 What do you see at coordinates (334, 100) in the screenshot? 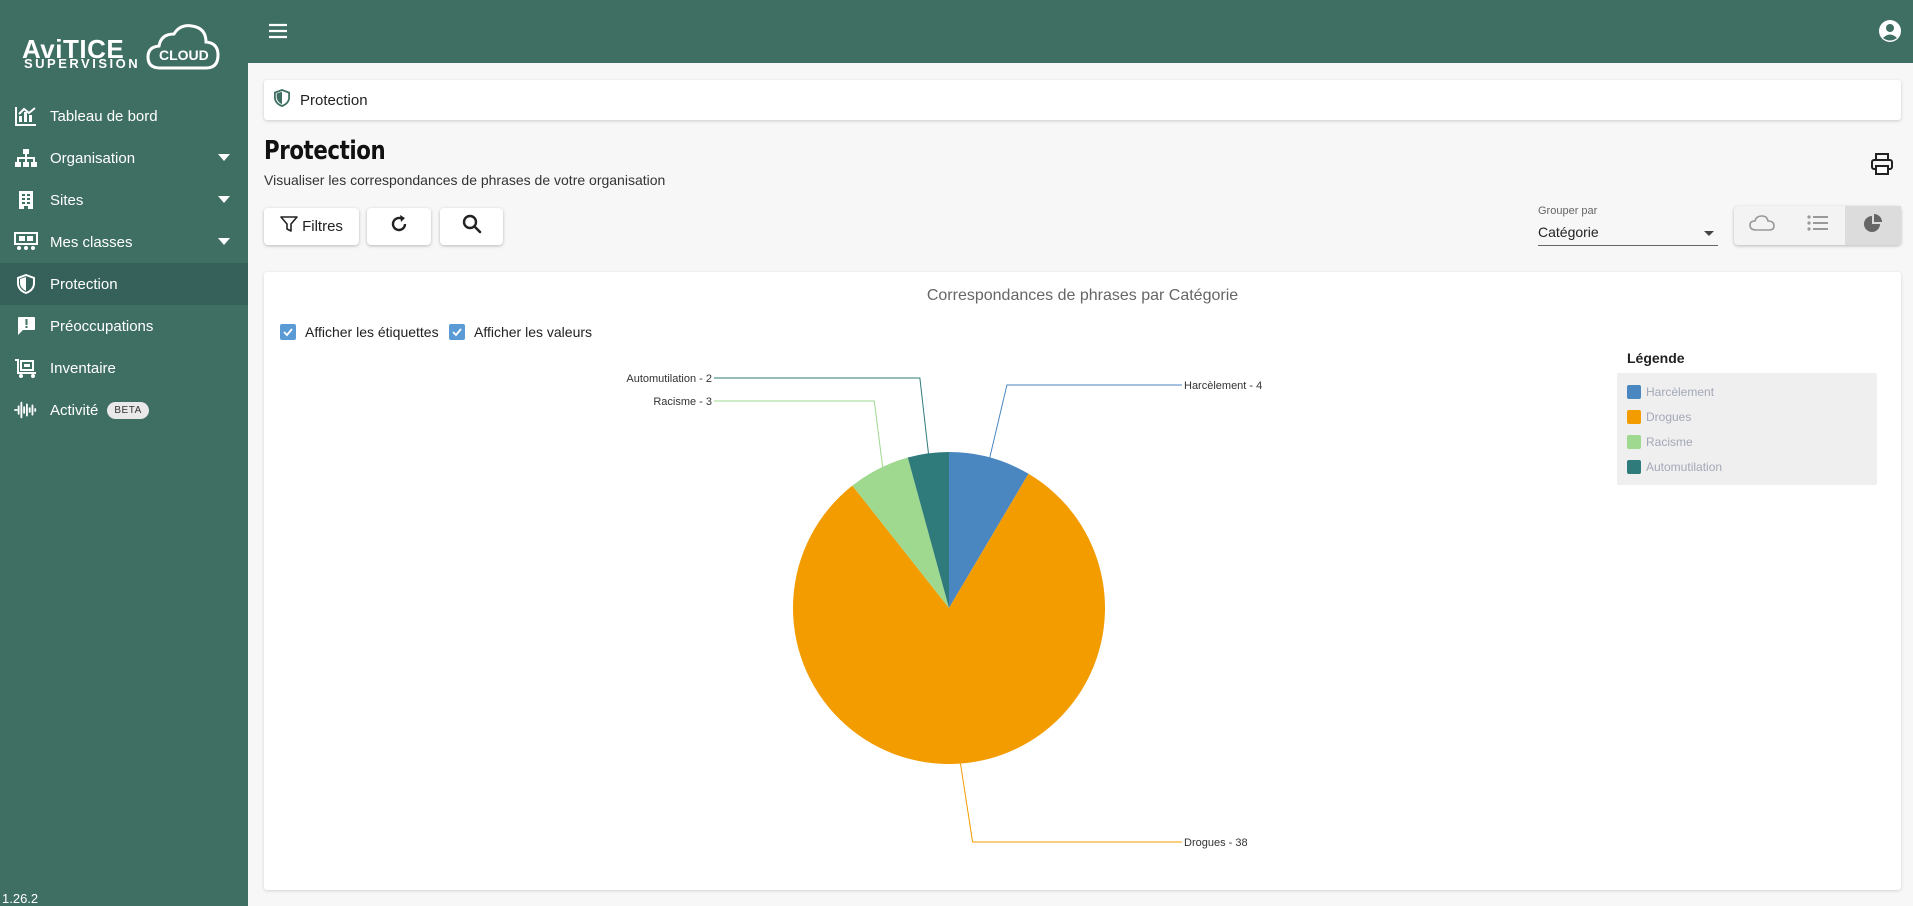
I see `breadcrumb-label: Protection` at bounding box center [334, 100].